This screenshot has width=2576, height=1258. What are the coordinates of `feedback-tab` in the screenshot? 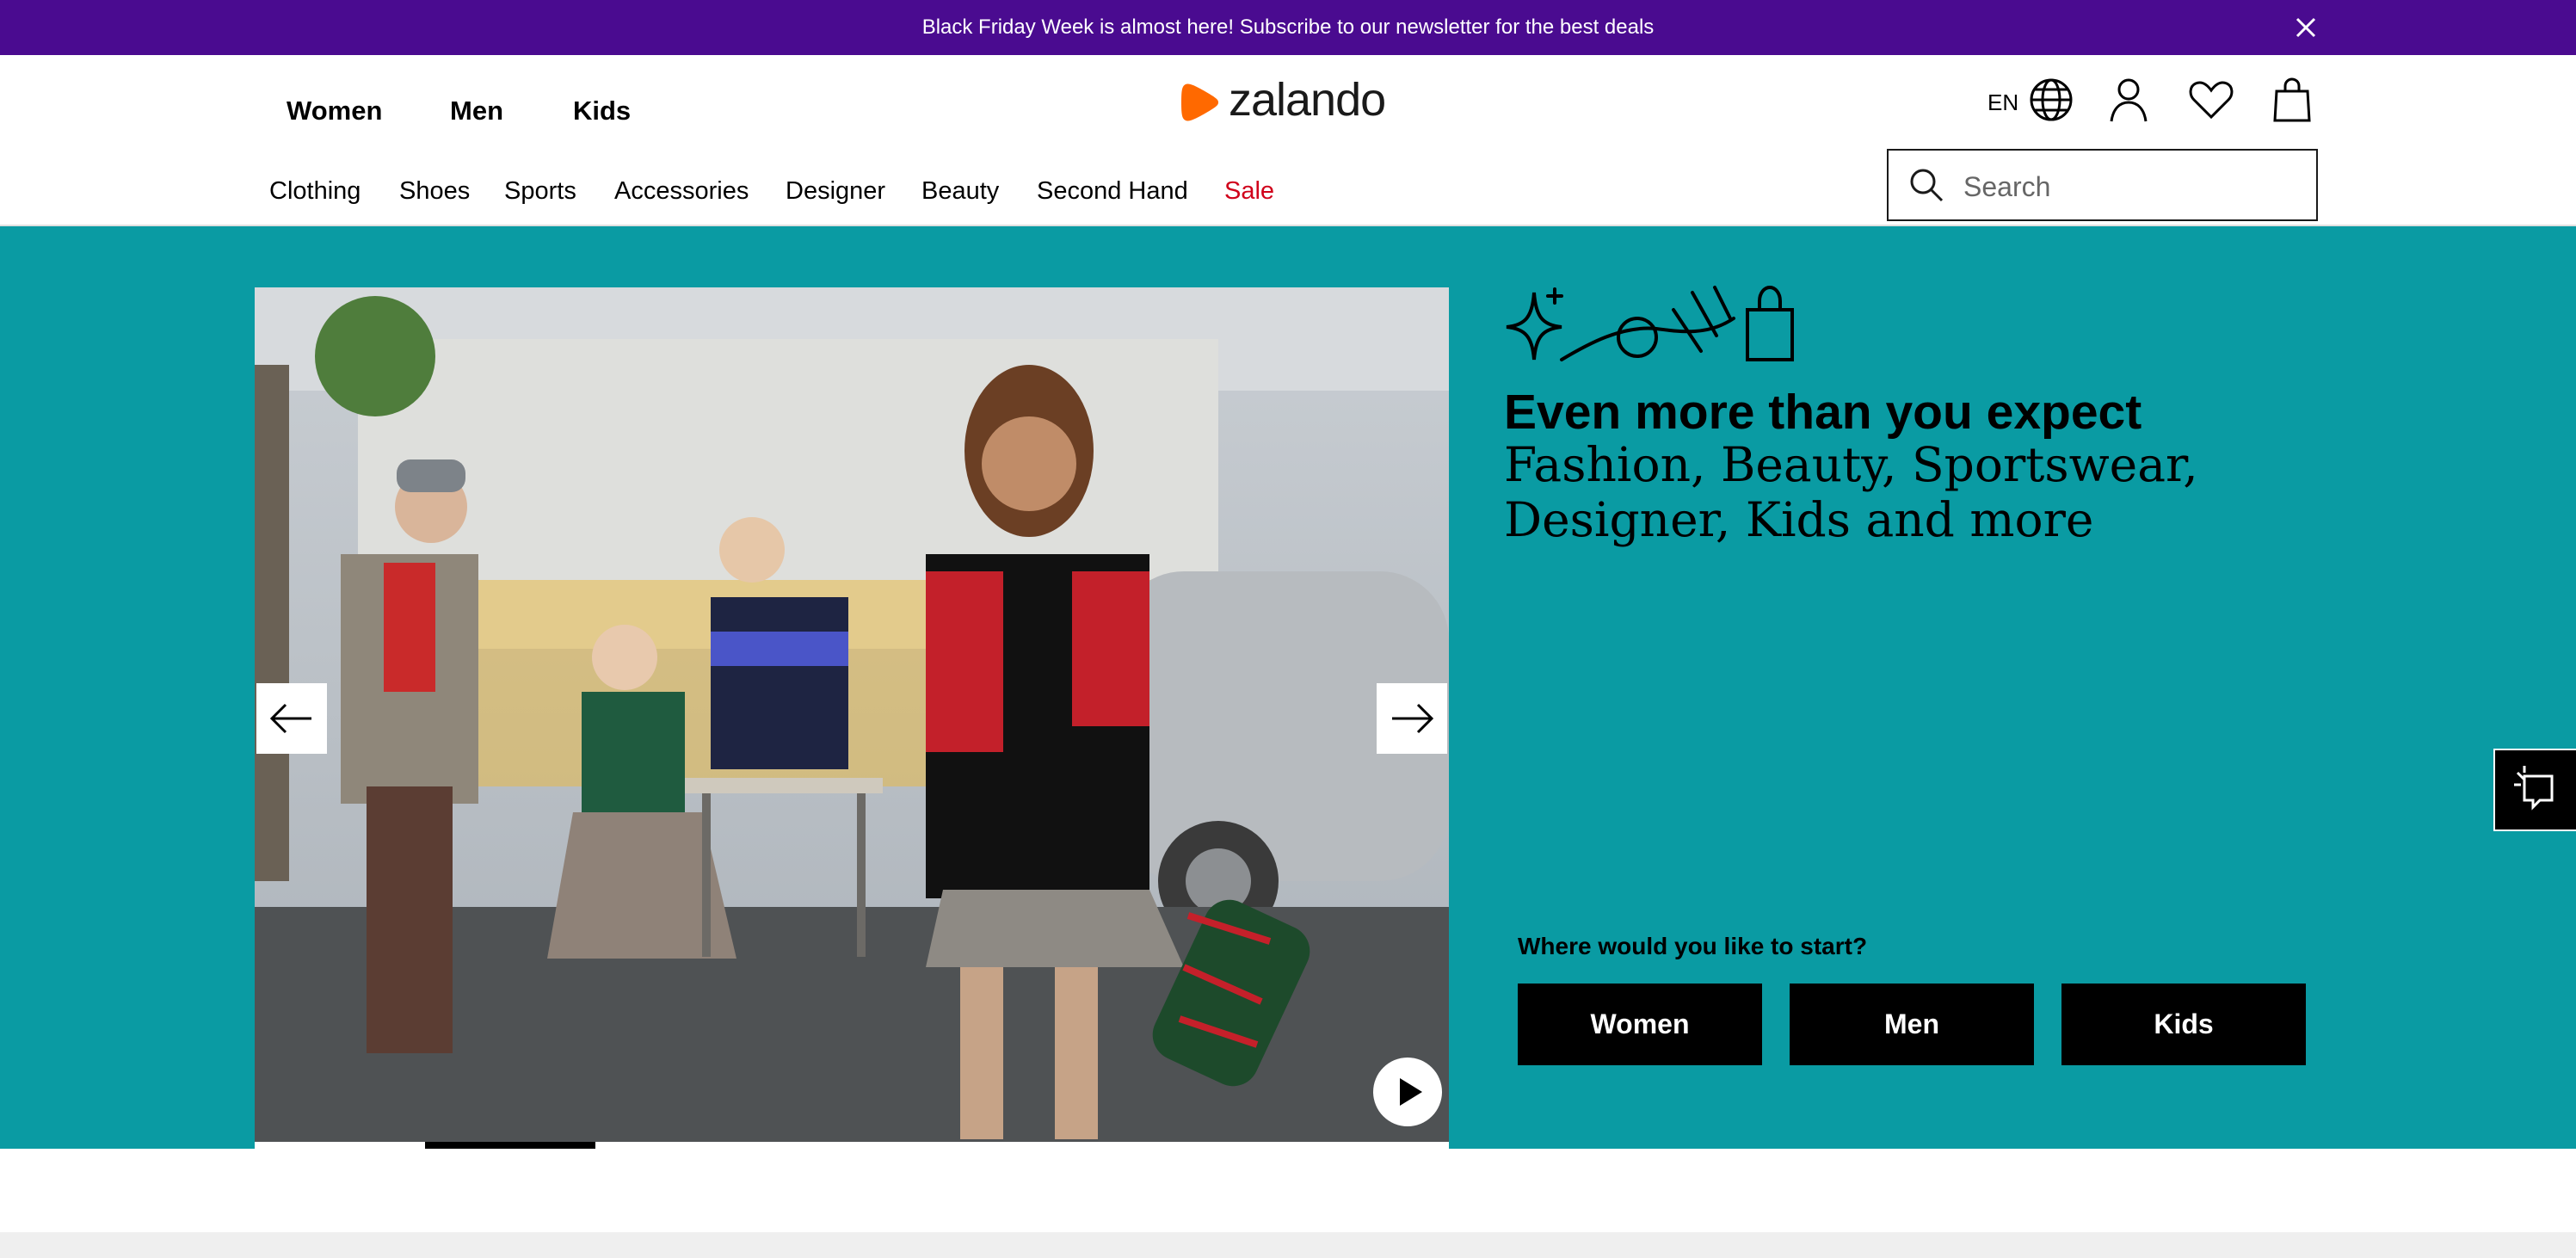 It's located at (2534, 790).